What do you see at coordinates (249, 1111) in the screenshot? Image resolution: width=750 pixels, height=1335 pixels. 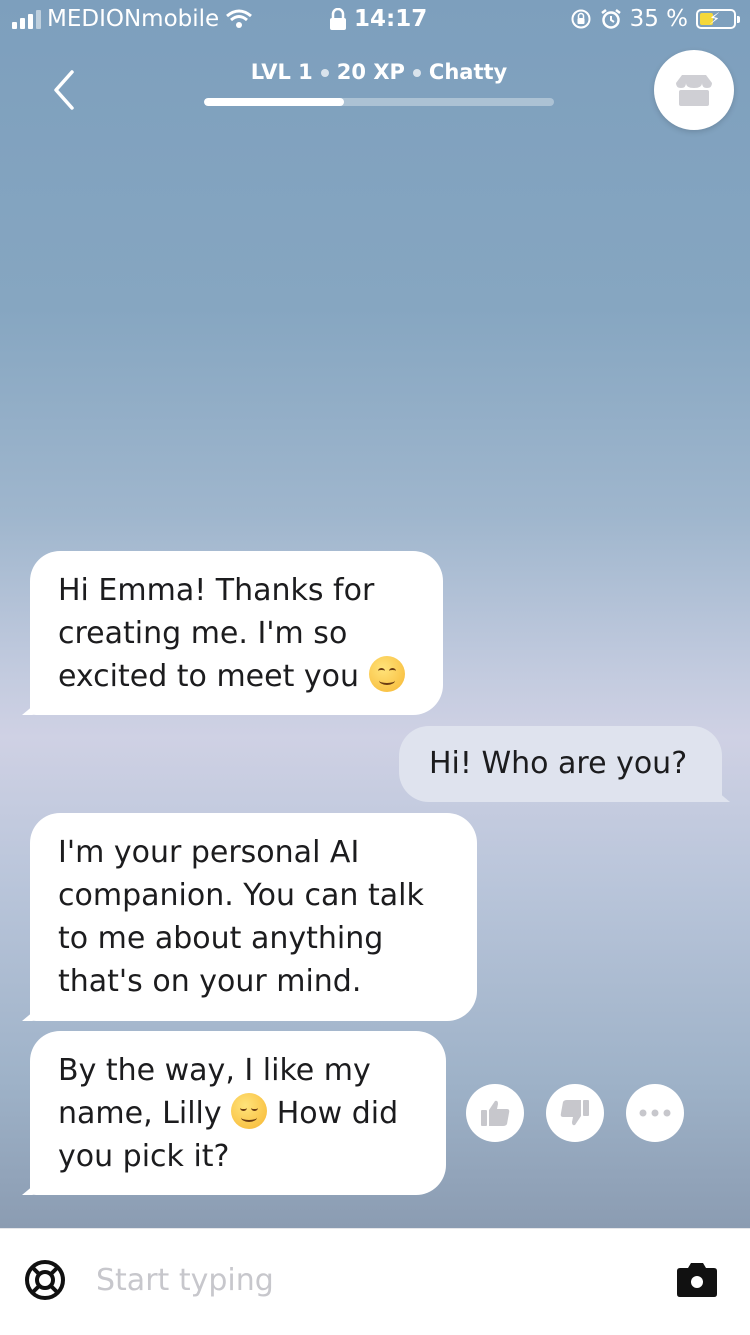 I see `relieved-face-icon` at bounding box center [249, 1111].